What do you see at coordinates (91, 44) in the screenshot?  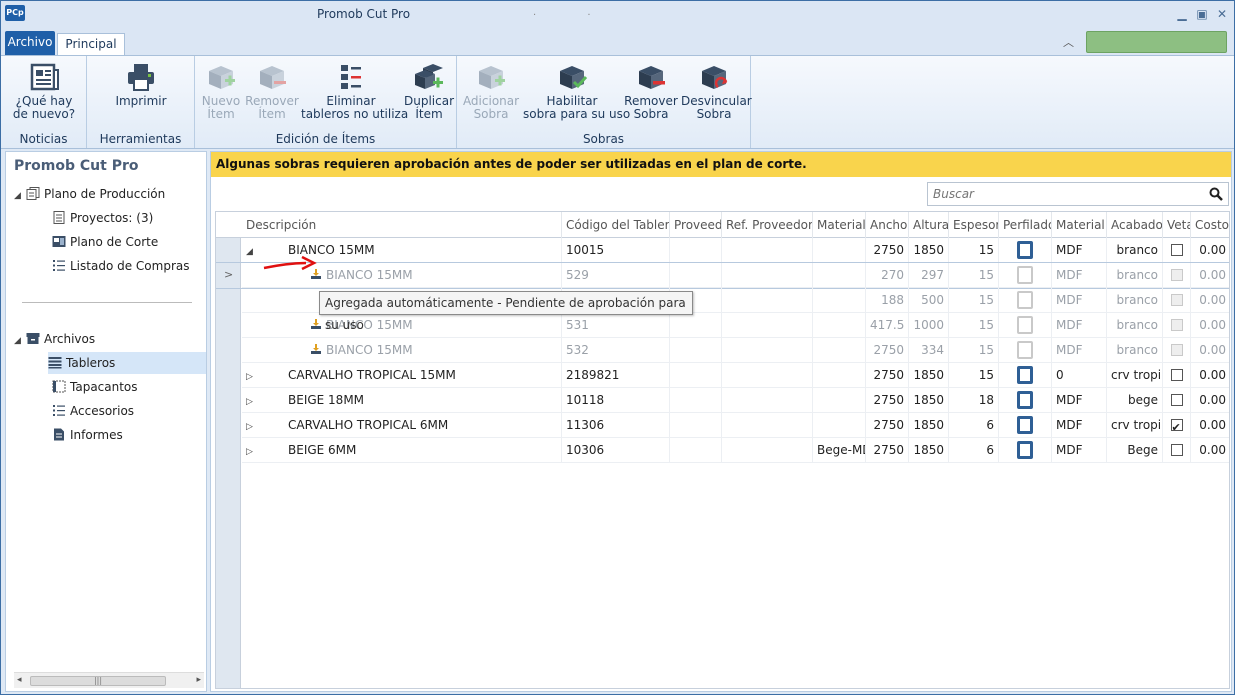 I see `tab-principal: Principal` at bounding box center [91, 44].